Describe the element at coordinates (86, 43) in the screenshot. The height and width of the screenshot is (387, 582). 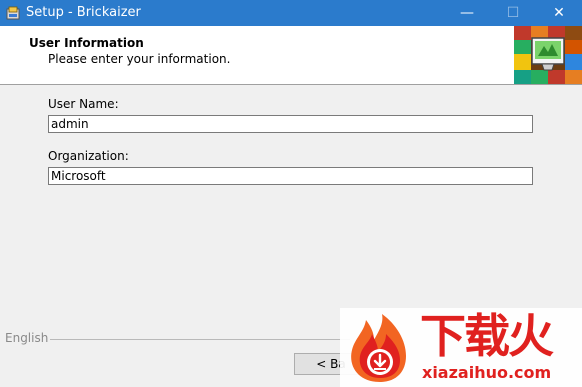
I see `page-title: User Information` at that location.